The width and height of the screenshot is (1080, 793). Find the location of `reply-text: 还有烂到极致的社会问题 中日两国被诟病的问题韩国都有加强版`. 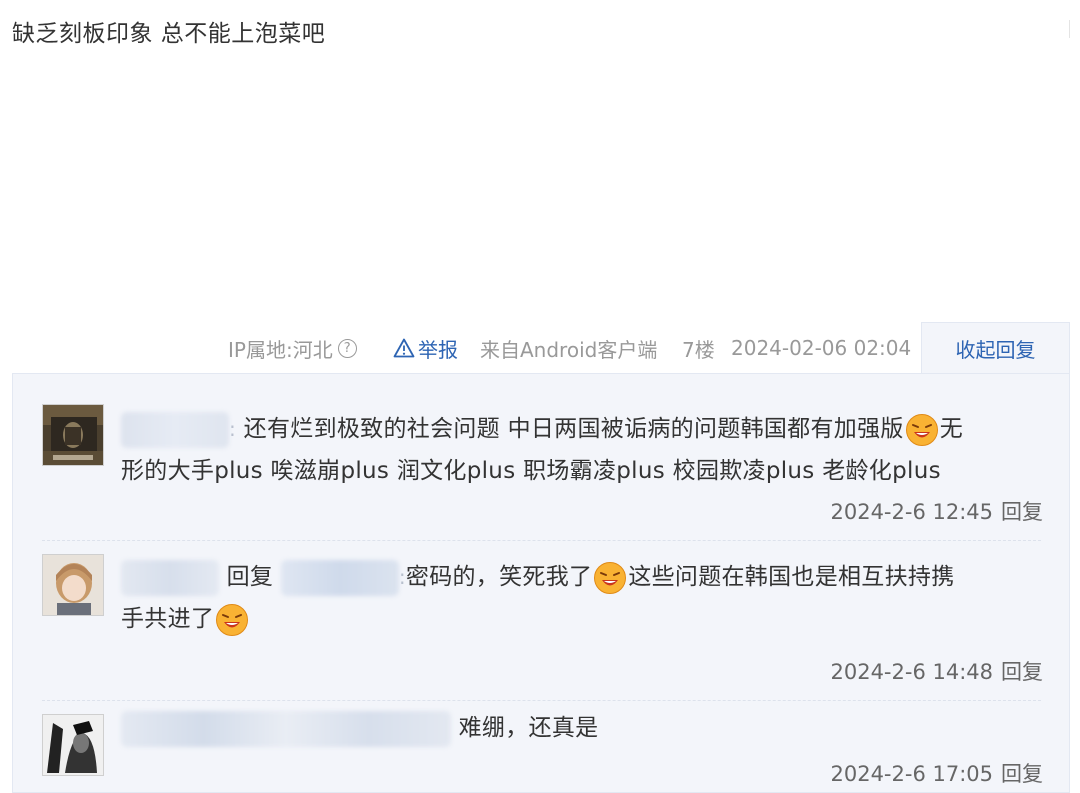

reply-text: 还有烂到极致的社会问题 中日两国被诟病的问题韩国都有加强版 is located at coordinates (573, 429).